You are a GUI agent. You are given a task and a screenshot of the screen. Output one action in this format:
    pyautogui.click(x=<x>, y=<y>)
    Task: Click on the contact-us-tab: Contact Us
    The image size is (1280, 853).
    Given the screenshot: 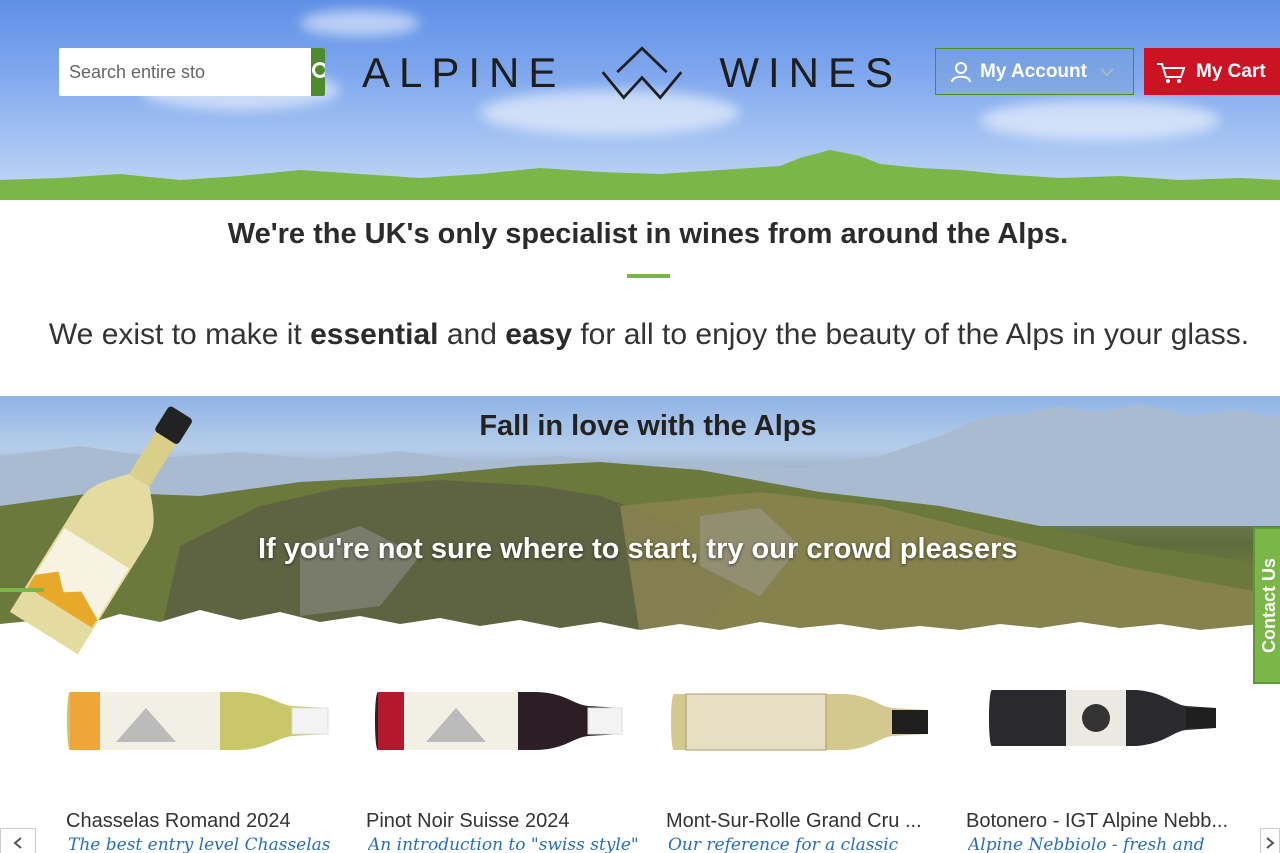 What is the action you would take?
    pyautogui.click(x=1266, y=605)
    